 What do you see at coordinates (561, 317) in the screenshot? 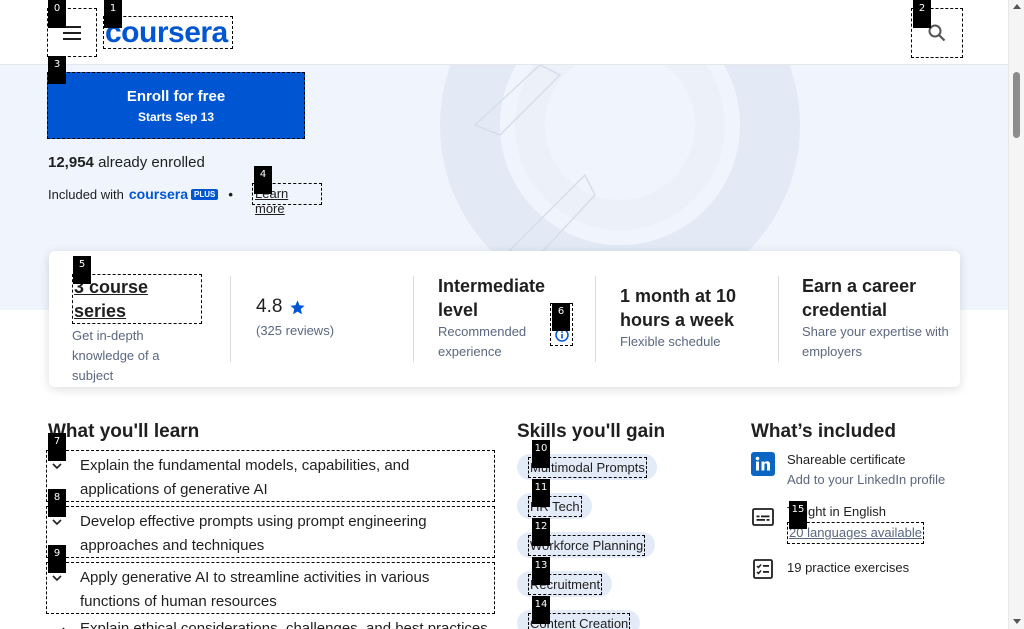
I see `element-marker: 6` at bounding box center [561, 317].